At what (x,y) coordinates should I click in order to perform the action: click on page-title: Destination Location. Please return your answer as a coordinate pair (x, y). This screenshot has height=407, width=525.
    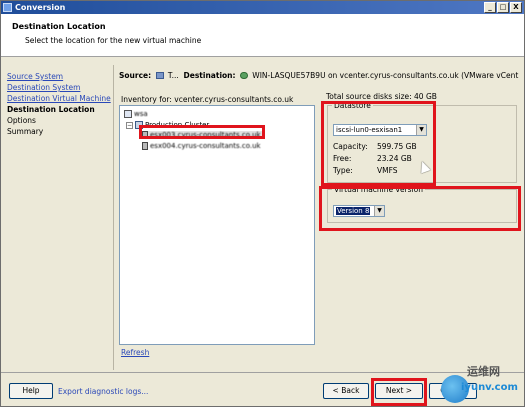
    Looking at the image, I should click on (59, 26).